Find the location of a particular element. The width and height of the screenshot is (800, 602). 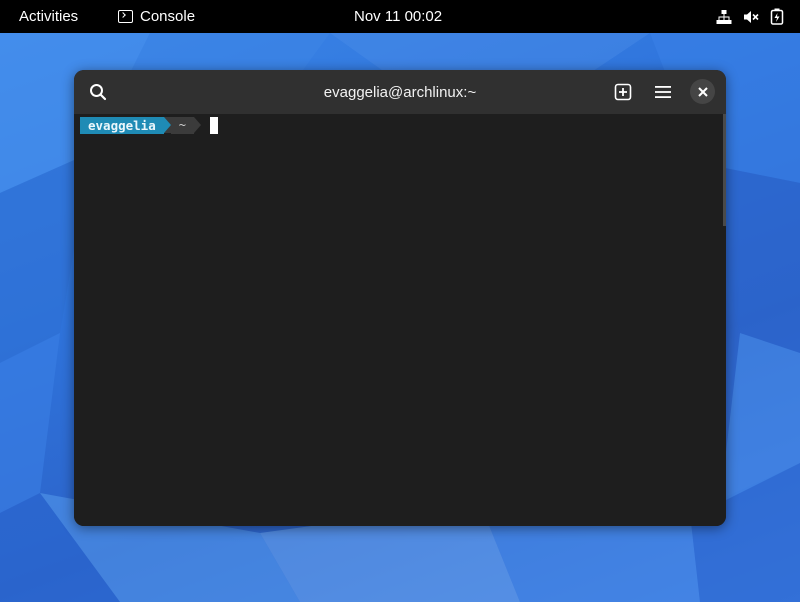

close-icon is located at coordinates (702, 91).